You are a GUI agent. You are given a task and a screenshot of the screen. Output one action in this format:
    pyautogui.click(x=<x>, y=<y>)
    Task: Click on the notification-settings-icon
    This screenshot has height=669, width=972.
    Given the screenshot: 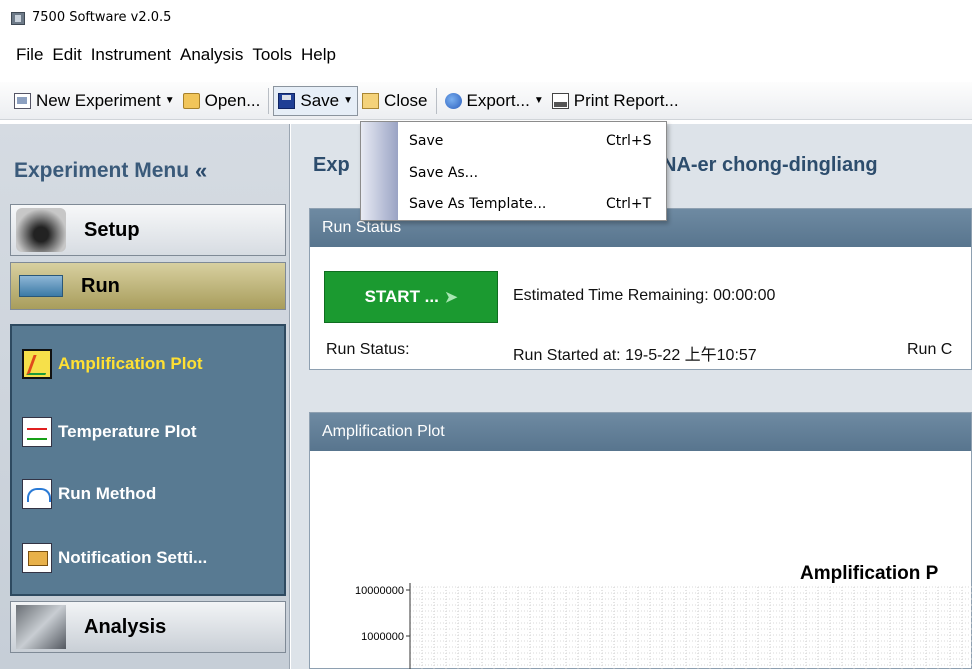 What is the action you would take?
    pyautogui.click(x=37, y=558)
    